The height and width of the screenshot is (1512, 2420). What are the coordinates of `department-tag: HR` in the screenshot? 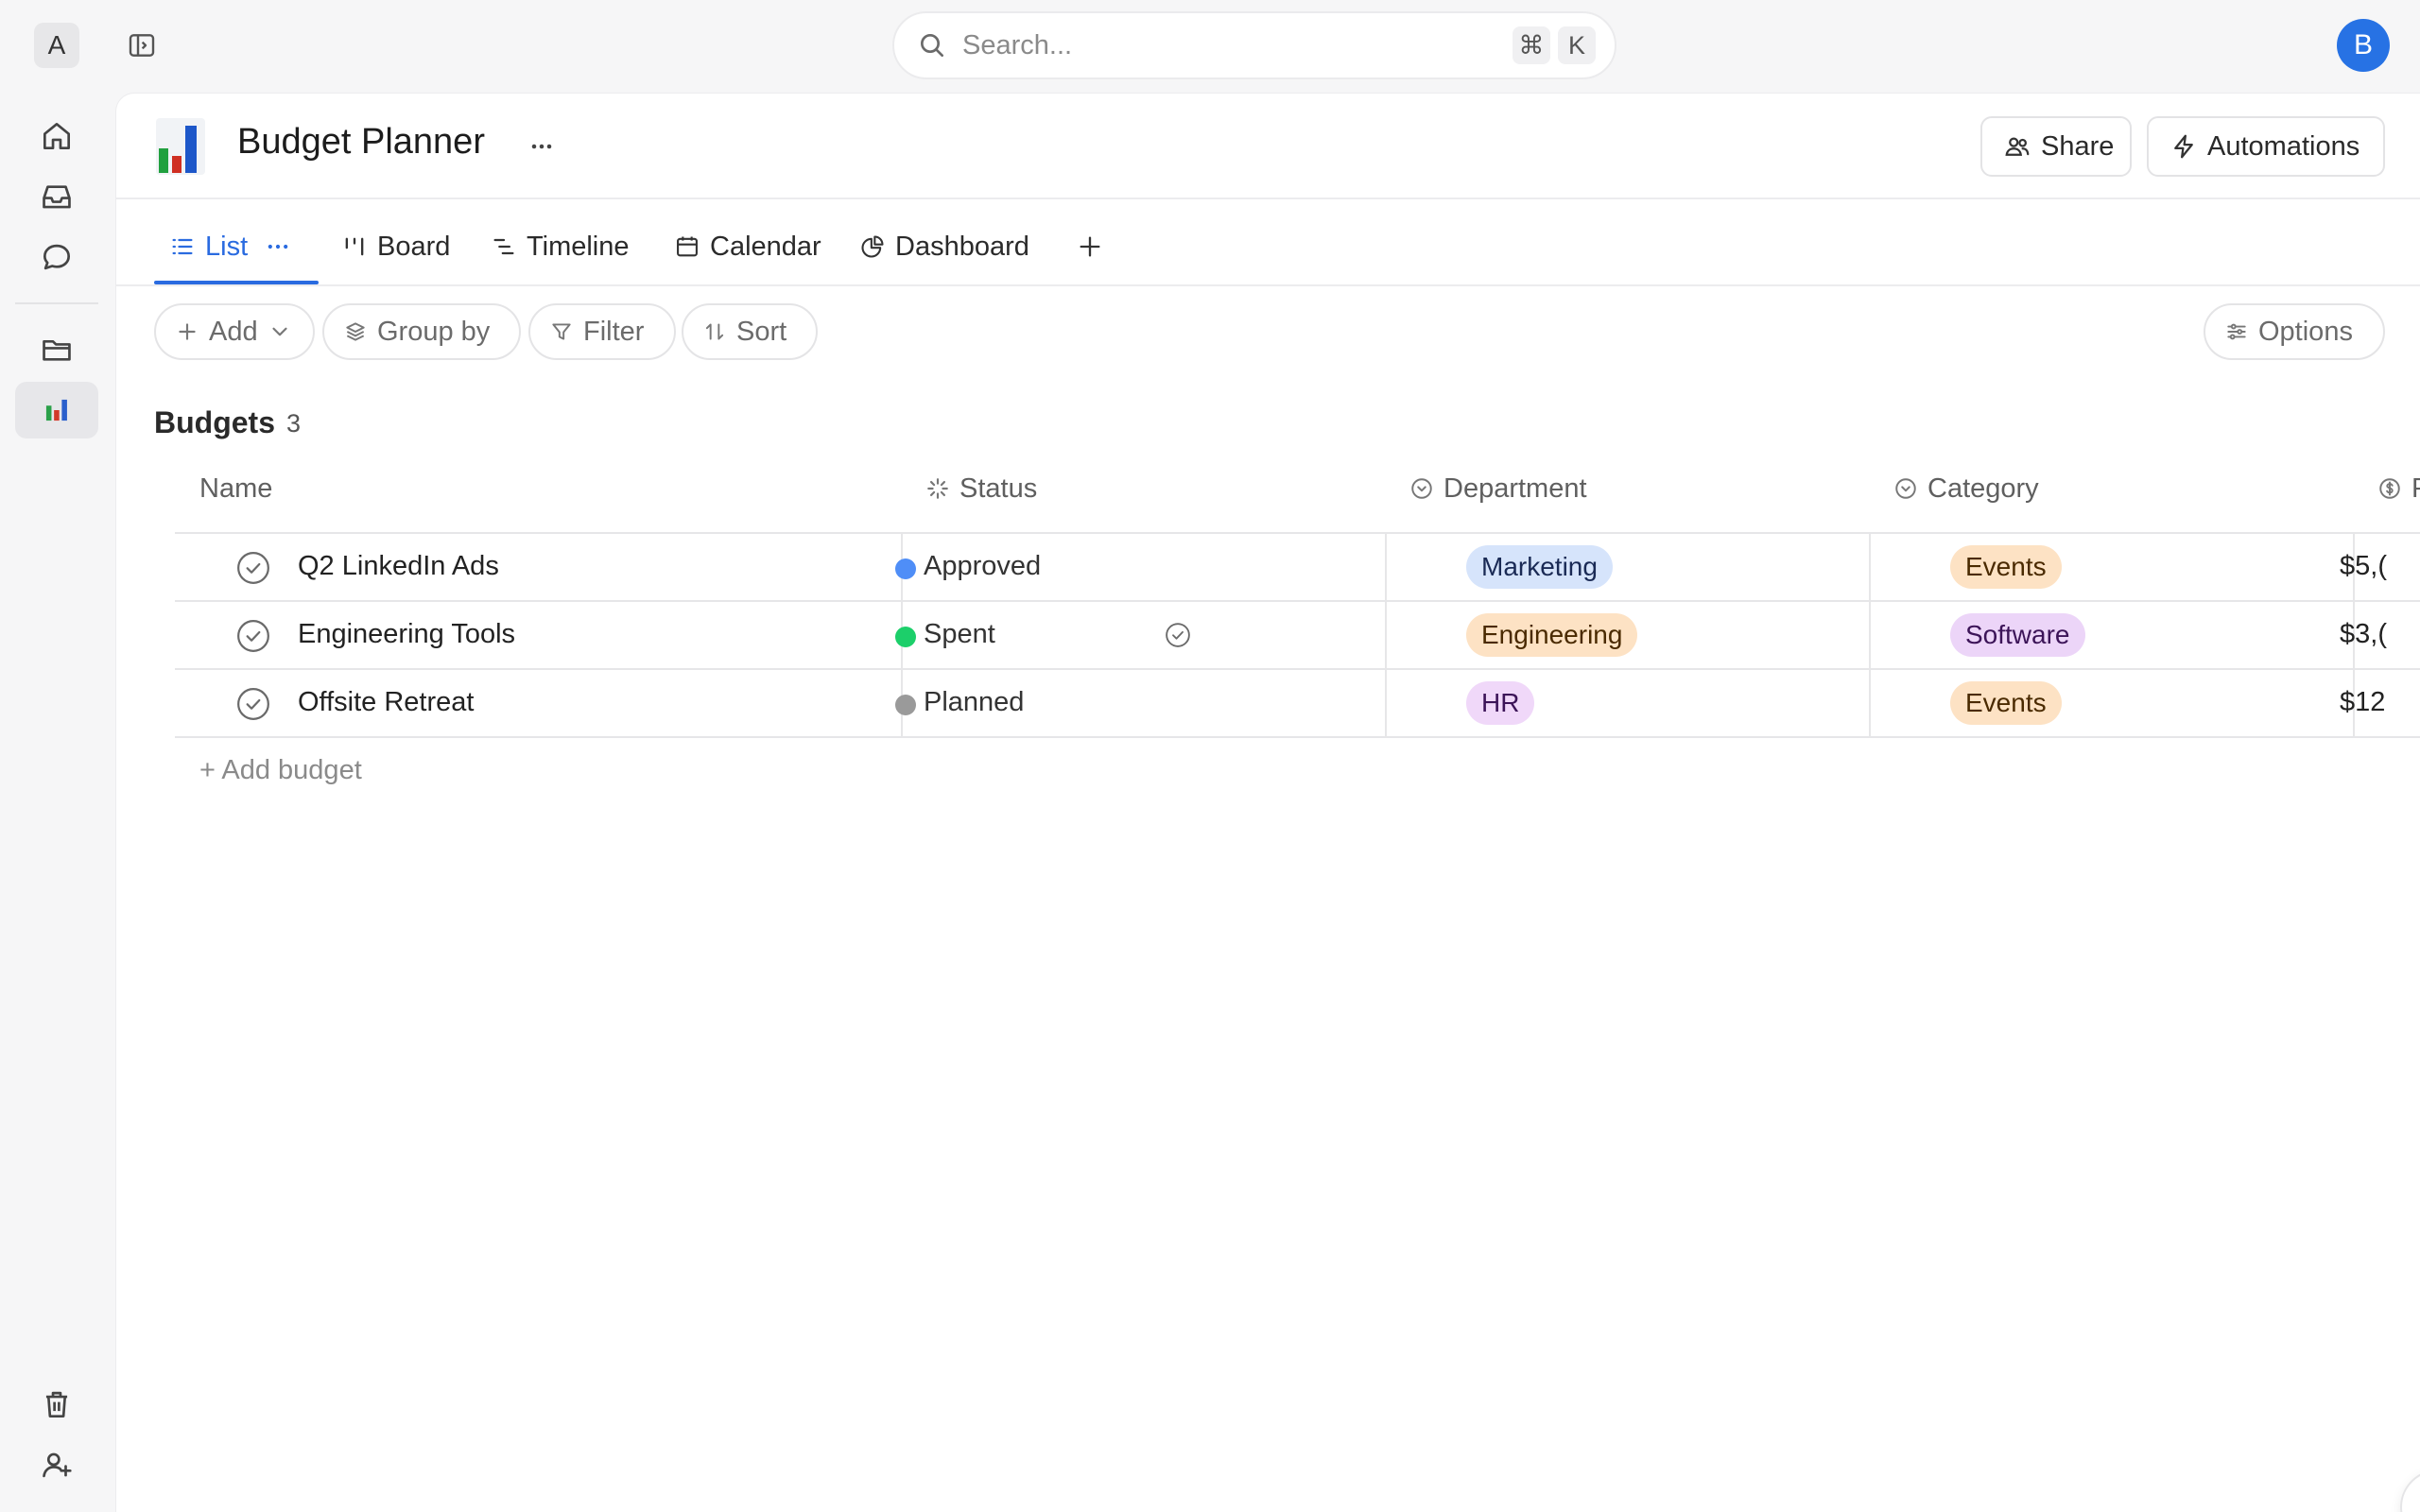 It's located at (1501, 703).